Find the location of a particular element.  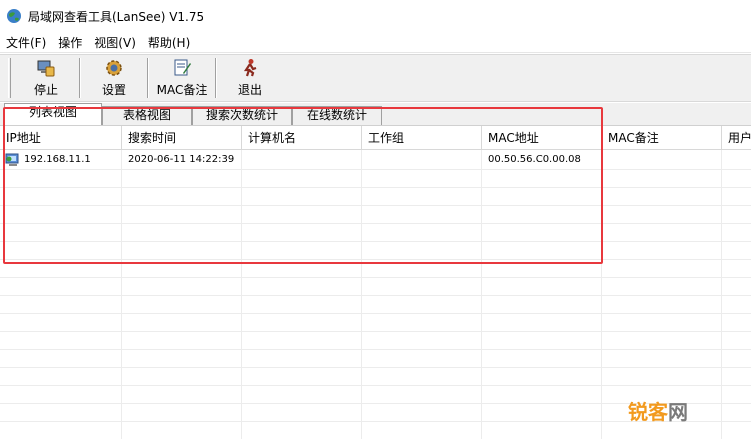

settings-label: 设置 is located at coordinates (113, 90).